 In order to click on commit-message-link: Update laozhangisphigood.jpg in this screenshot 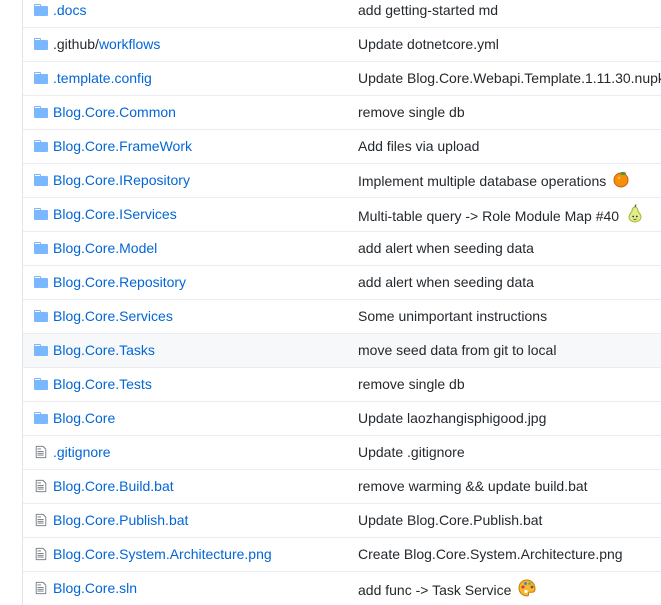, I will do `click(452, 418)`.